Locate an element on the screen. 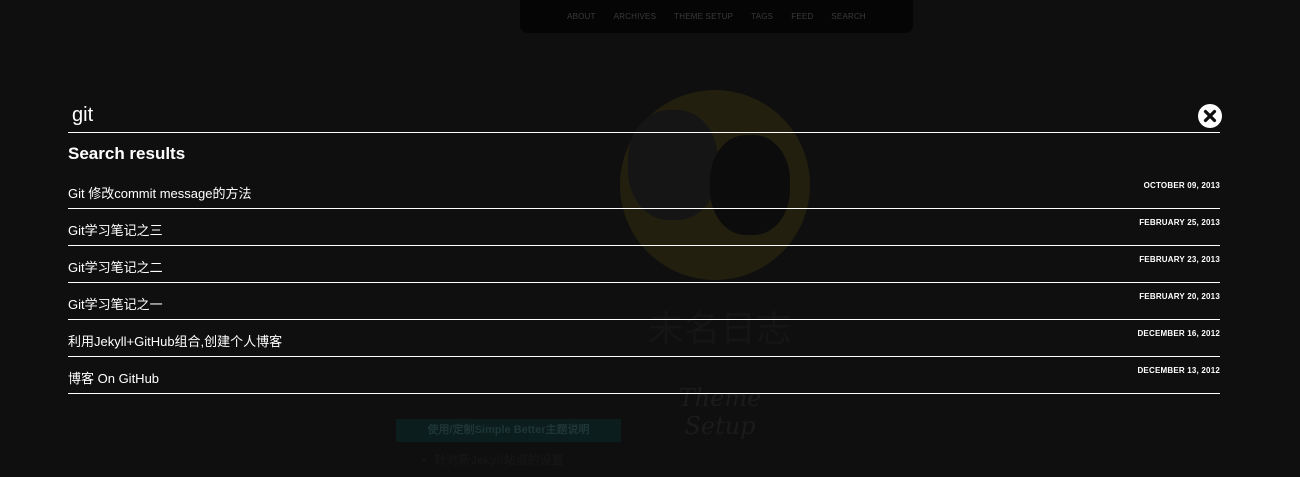 Image resolution: width=1300 pixels, height=477 pixels. result-title: Git学习笔记之二 is located at coordinates (115, 266).